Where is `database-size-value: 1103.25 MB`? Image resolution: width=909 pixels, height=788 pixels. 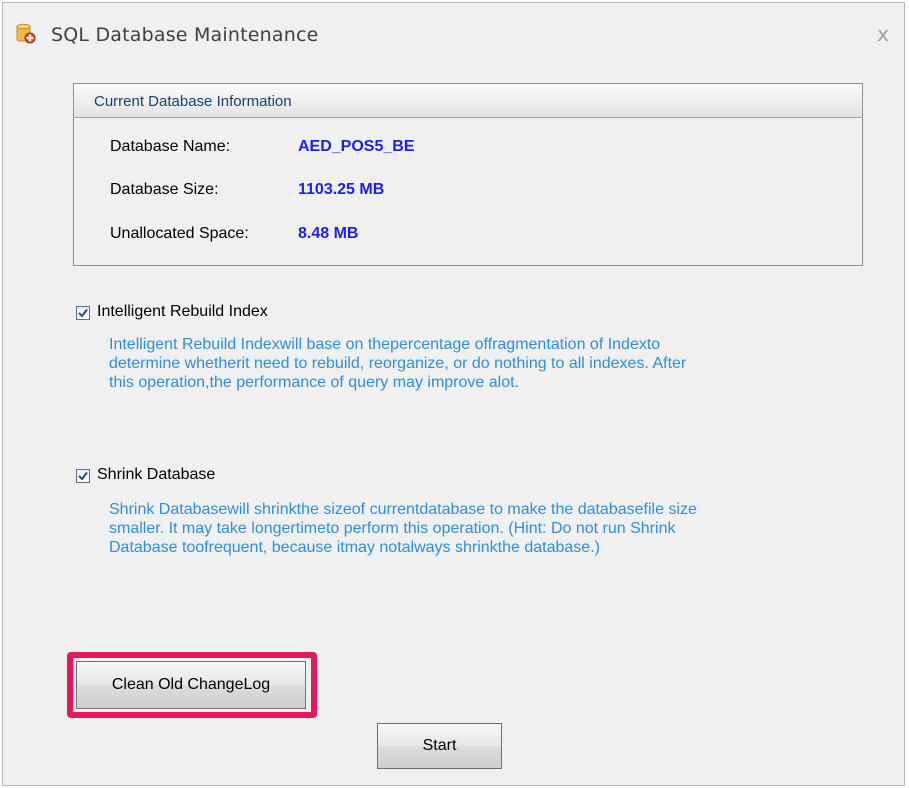
database-size-value: 1103.25 MB is located at coordinates (341, 189).